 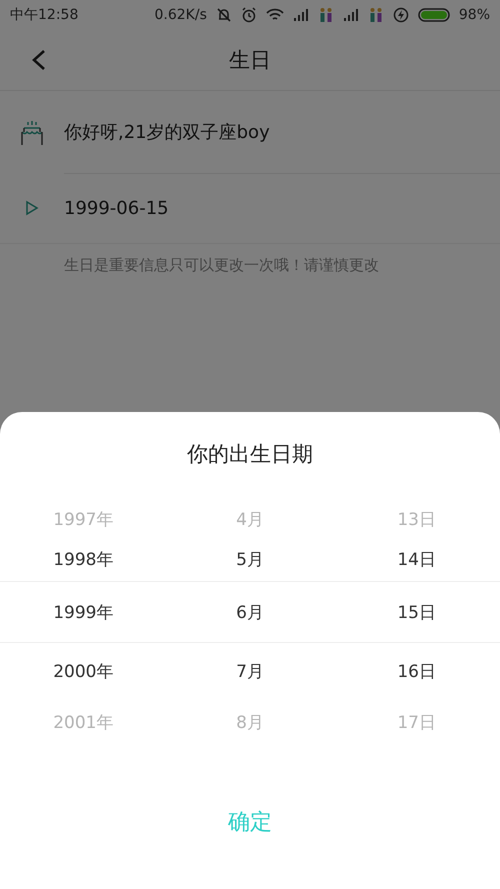 I want to click on wifi-icon, so click(x=275, y=15).